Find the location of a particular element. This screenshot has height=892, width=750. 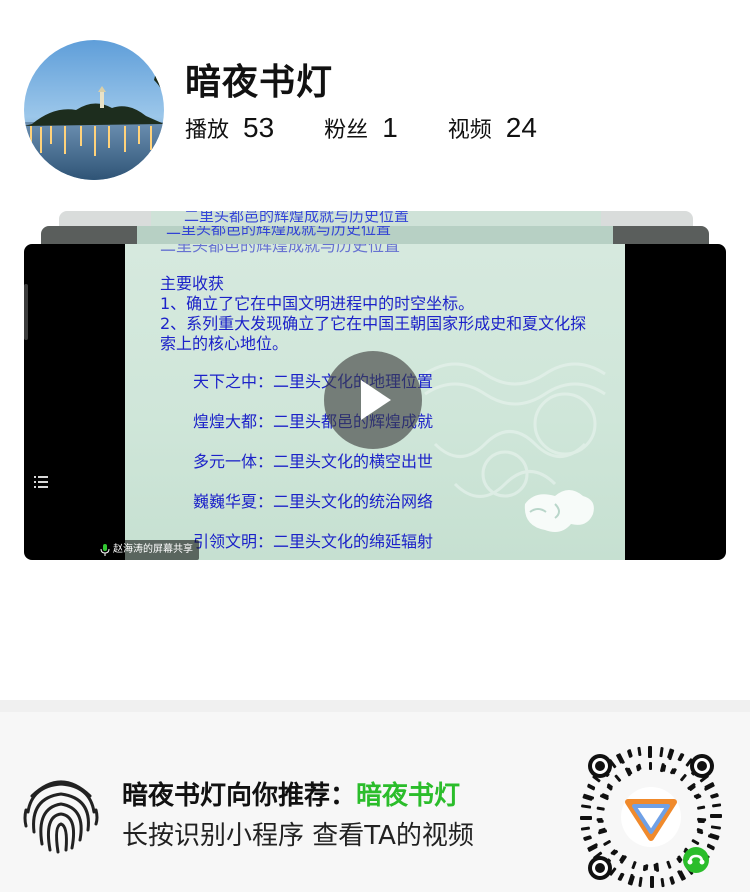

stat-value: 53 is located at coordinates (259, 127).